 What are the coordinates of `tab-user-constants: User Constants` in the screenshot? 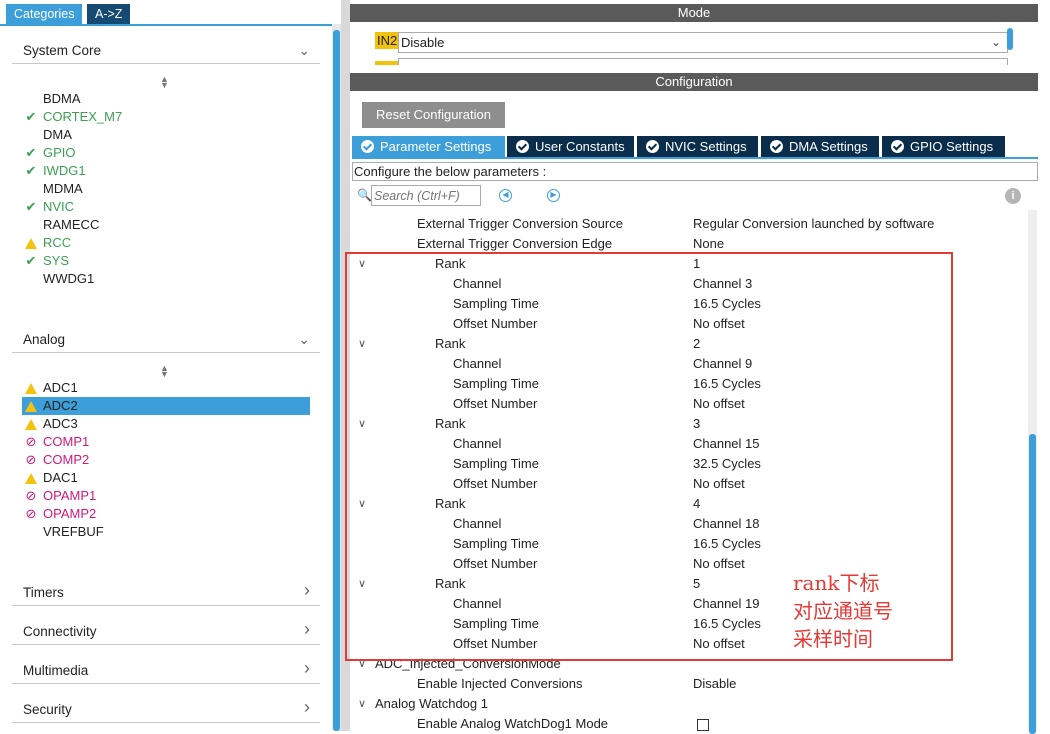 It's located at (570, 146).